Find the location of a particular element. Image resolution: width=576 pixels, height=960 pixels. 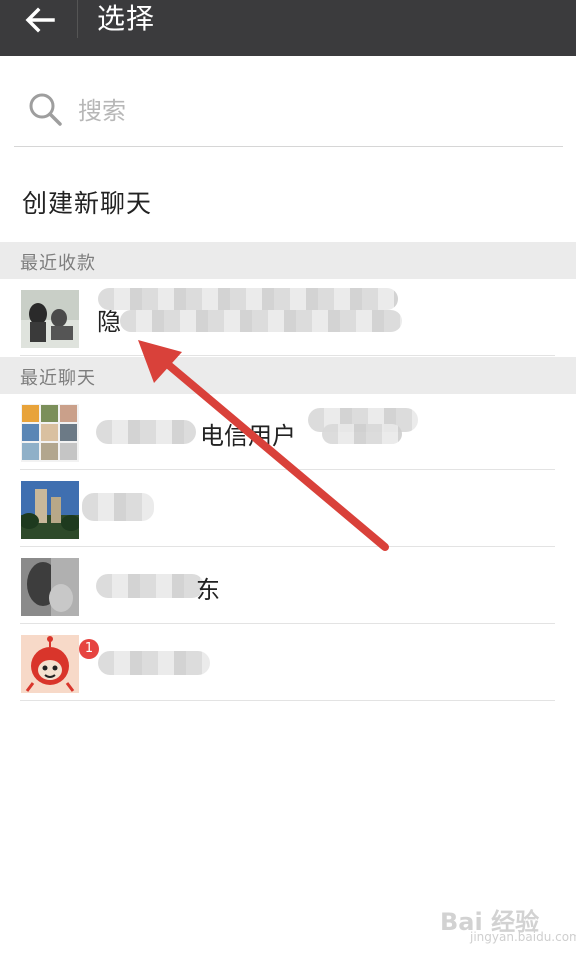

list-item: 东 is located at coordinates (288, 586).